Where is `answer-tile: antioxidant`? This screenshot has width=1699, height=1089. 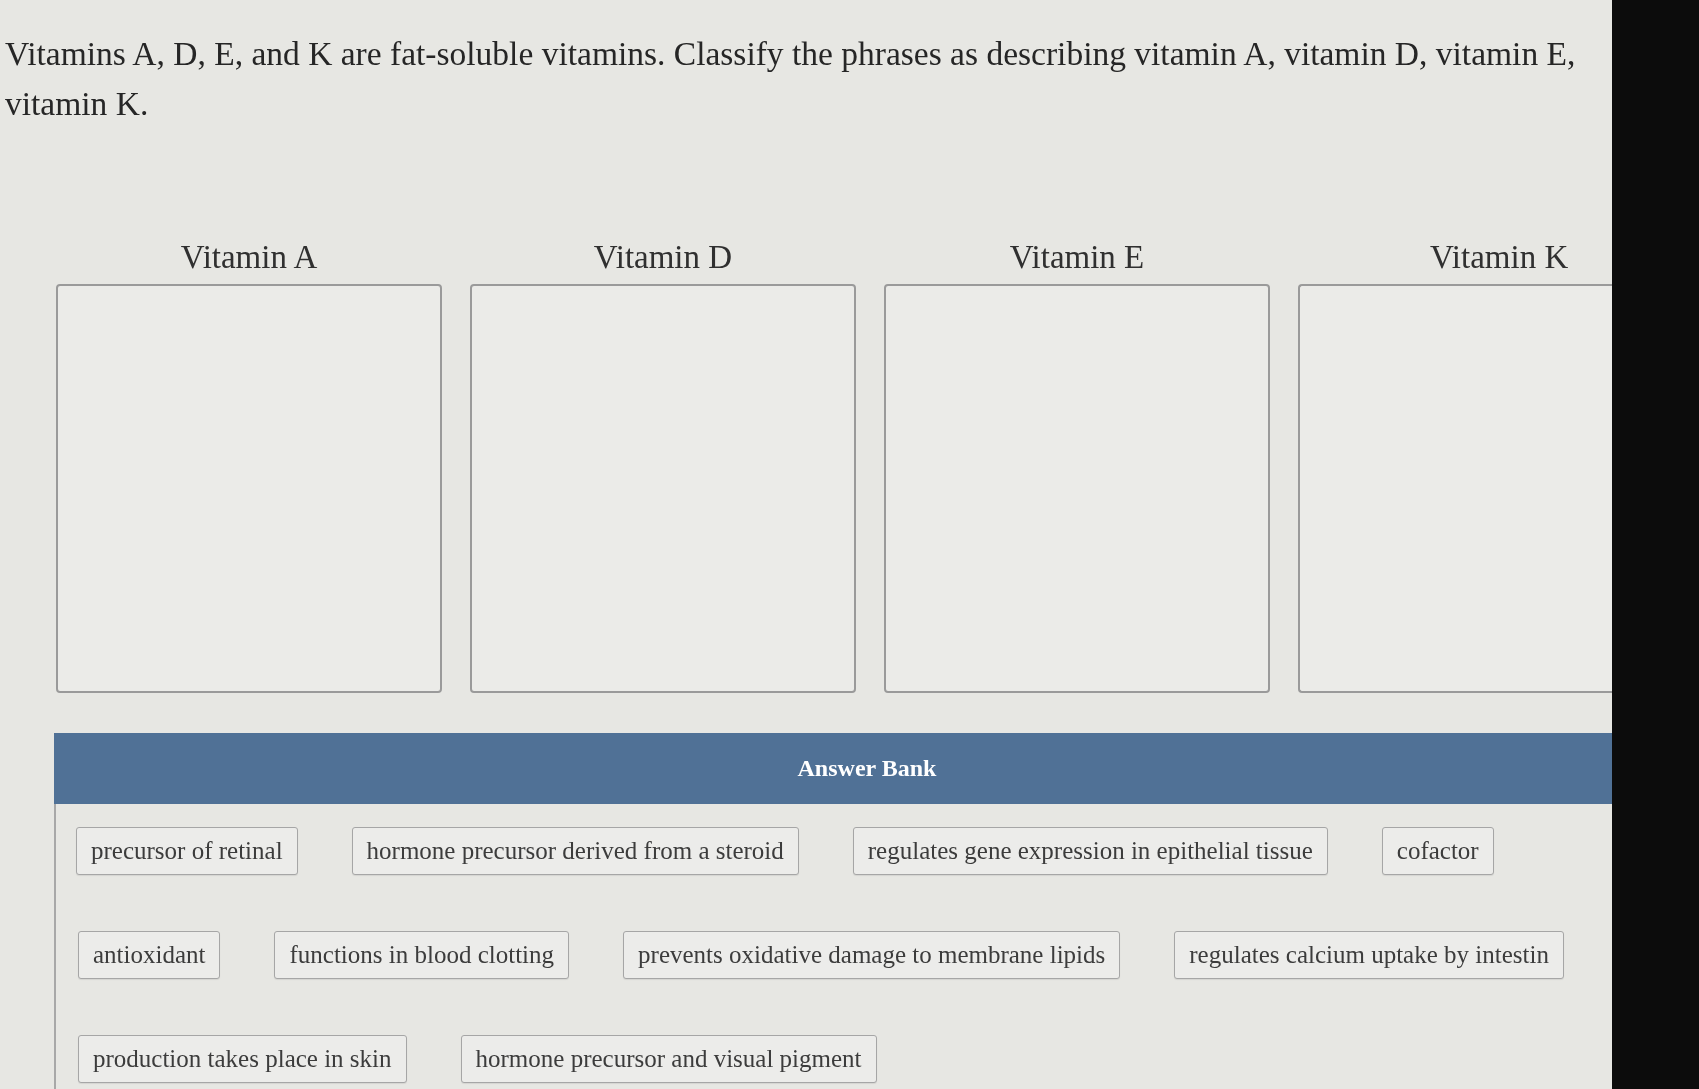
answer-tile: antioxidant is located at coordinates (149, 955).